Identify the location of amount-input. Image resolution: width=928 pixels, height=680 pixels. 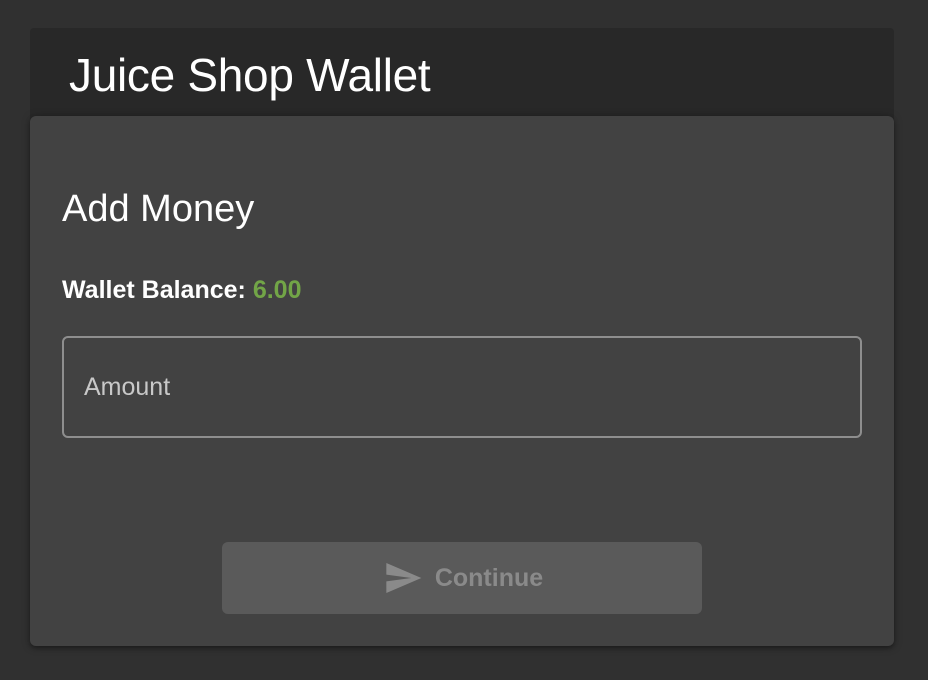
(462, 387).